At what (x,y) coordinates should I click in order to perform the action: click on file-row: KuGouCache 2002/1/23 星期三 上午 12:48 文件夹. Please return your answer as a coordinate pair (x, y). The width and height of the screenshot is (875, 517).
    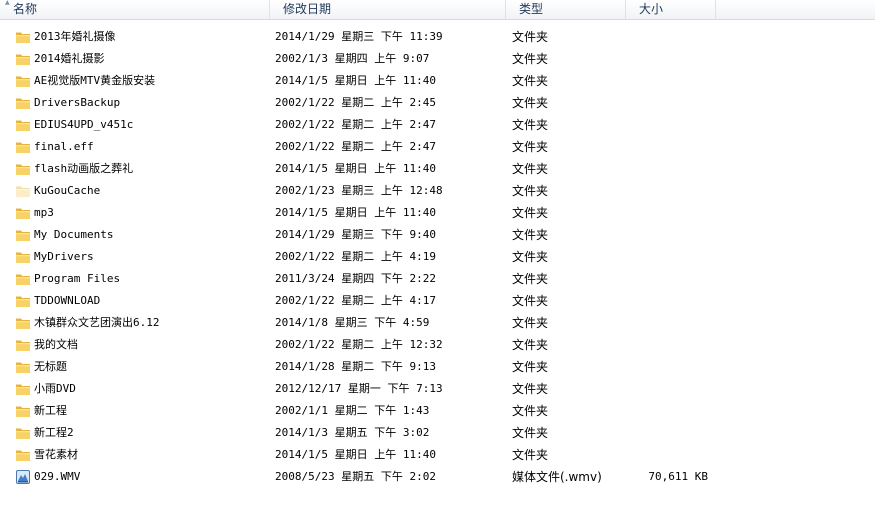
    Looking at the image, I should click on (437, 191).